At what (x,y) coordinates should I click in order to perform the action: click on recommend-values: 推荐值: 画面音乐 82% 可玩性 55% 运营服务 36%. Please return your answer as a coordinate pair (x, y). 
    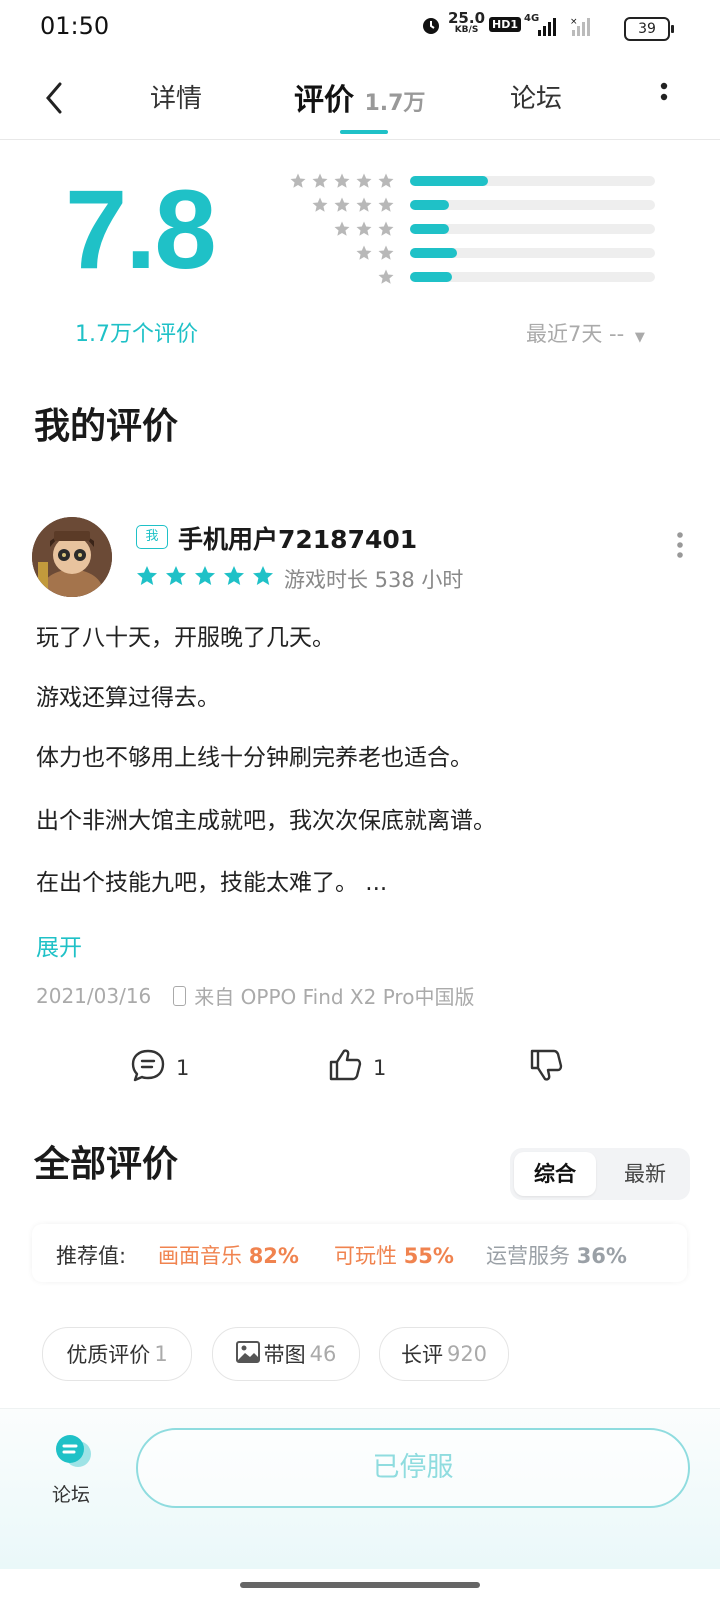
    Looking at the image, I should click on (359, 1253).